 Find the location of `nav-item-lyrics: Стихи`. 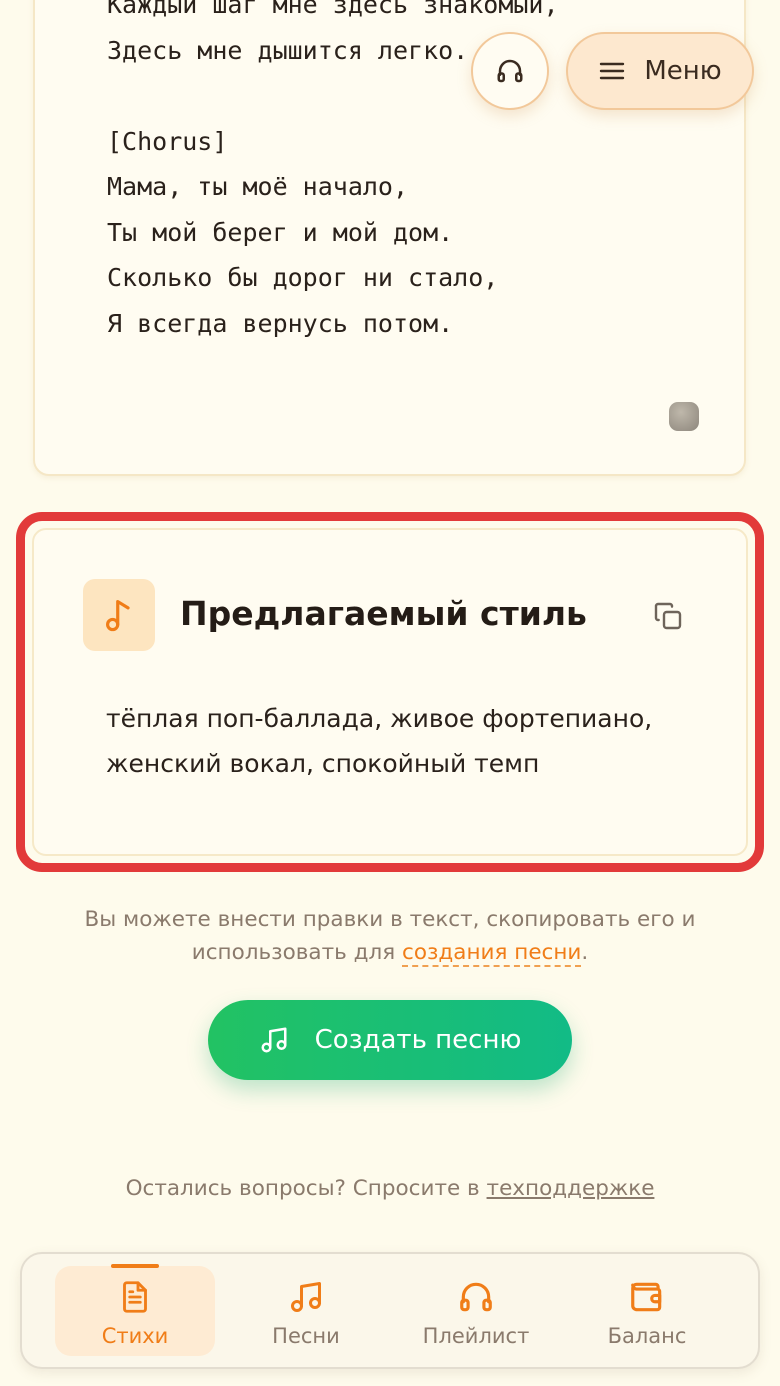

nav-item-lyrics: Стихи is located at coordinates (135, 1310).